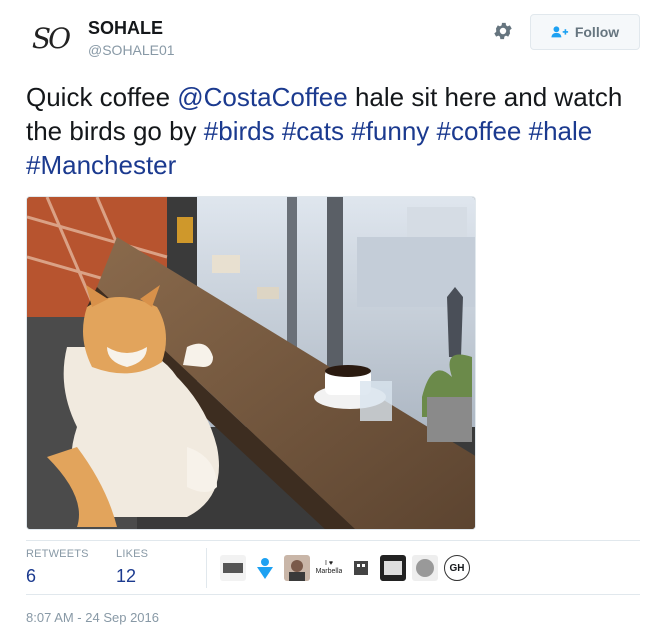 The image size is (658, 636). What do you see at coordinates (561, 131) in the screenshot?
I see `hashtag-link: #hale` at bounding box center [561, 131].